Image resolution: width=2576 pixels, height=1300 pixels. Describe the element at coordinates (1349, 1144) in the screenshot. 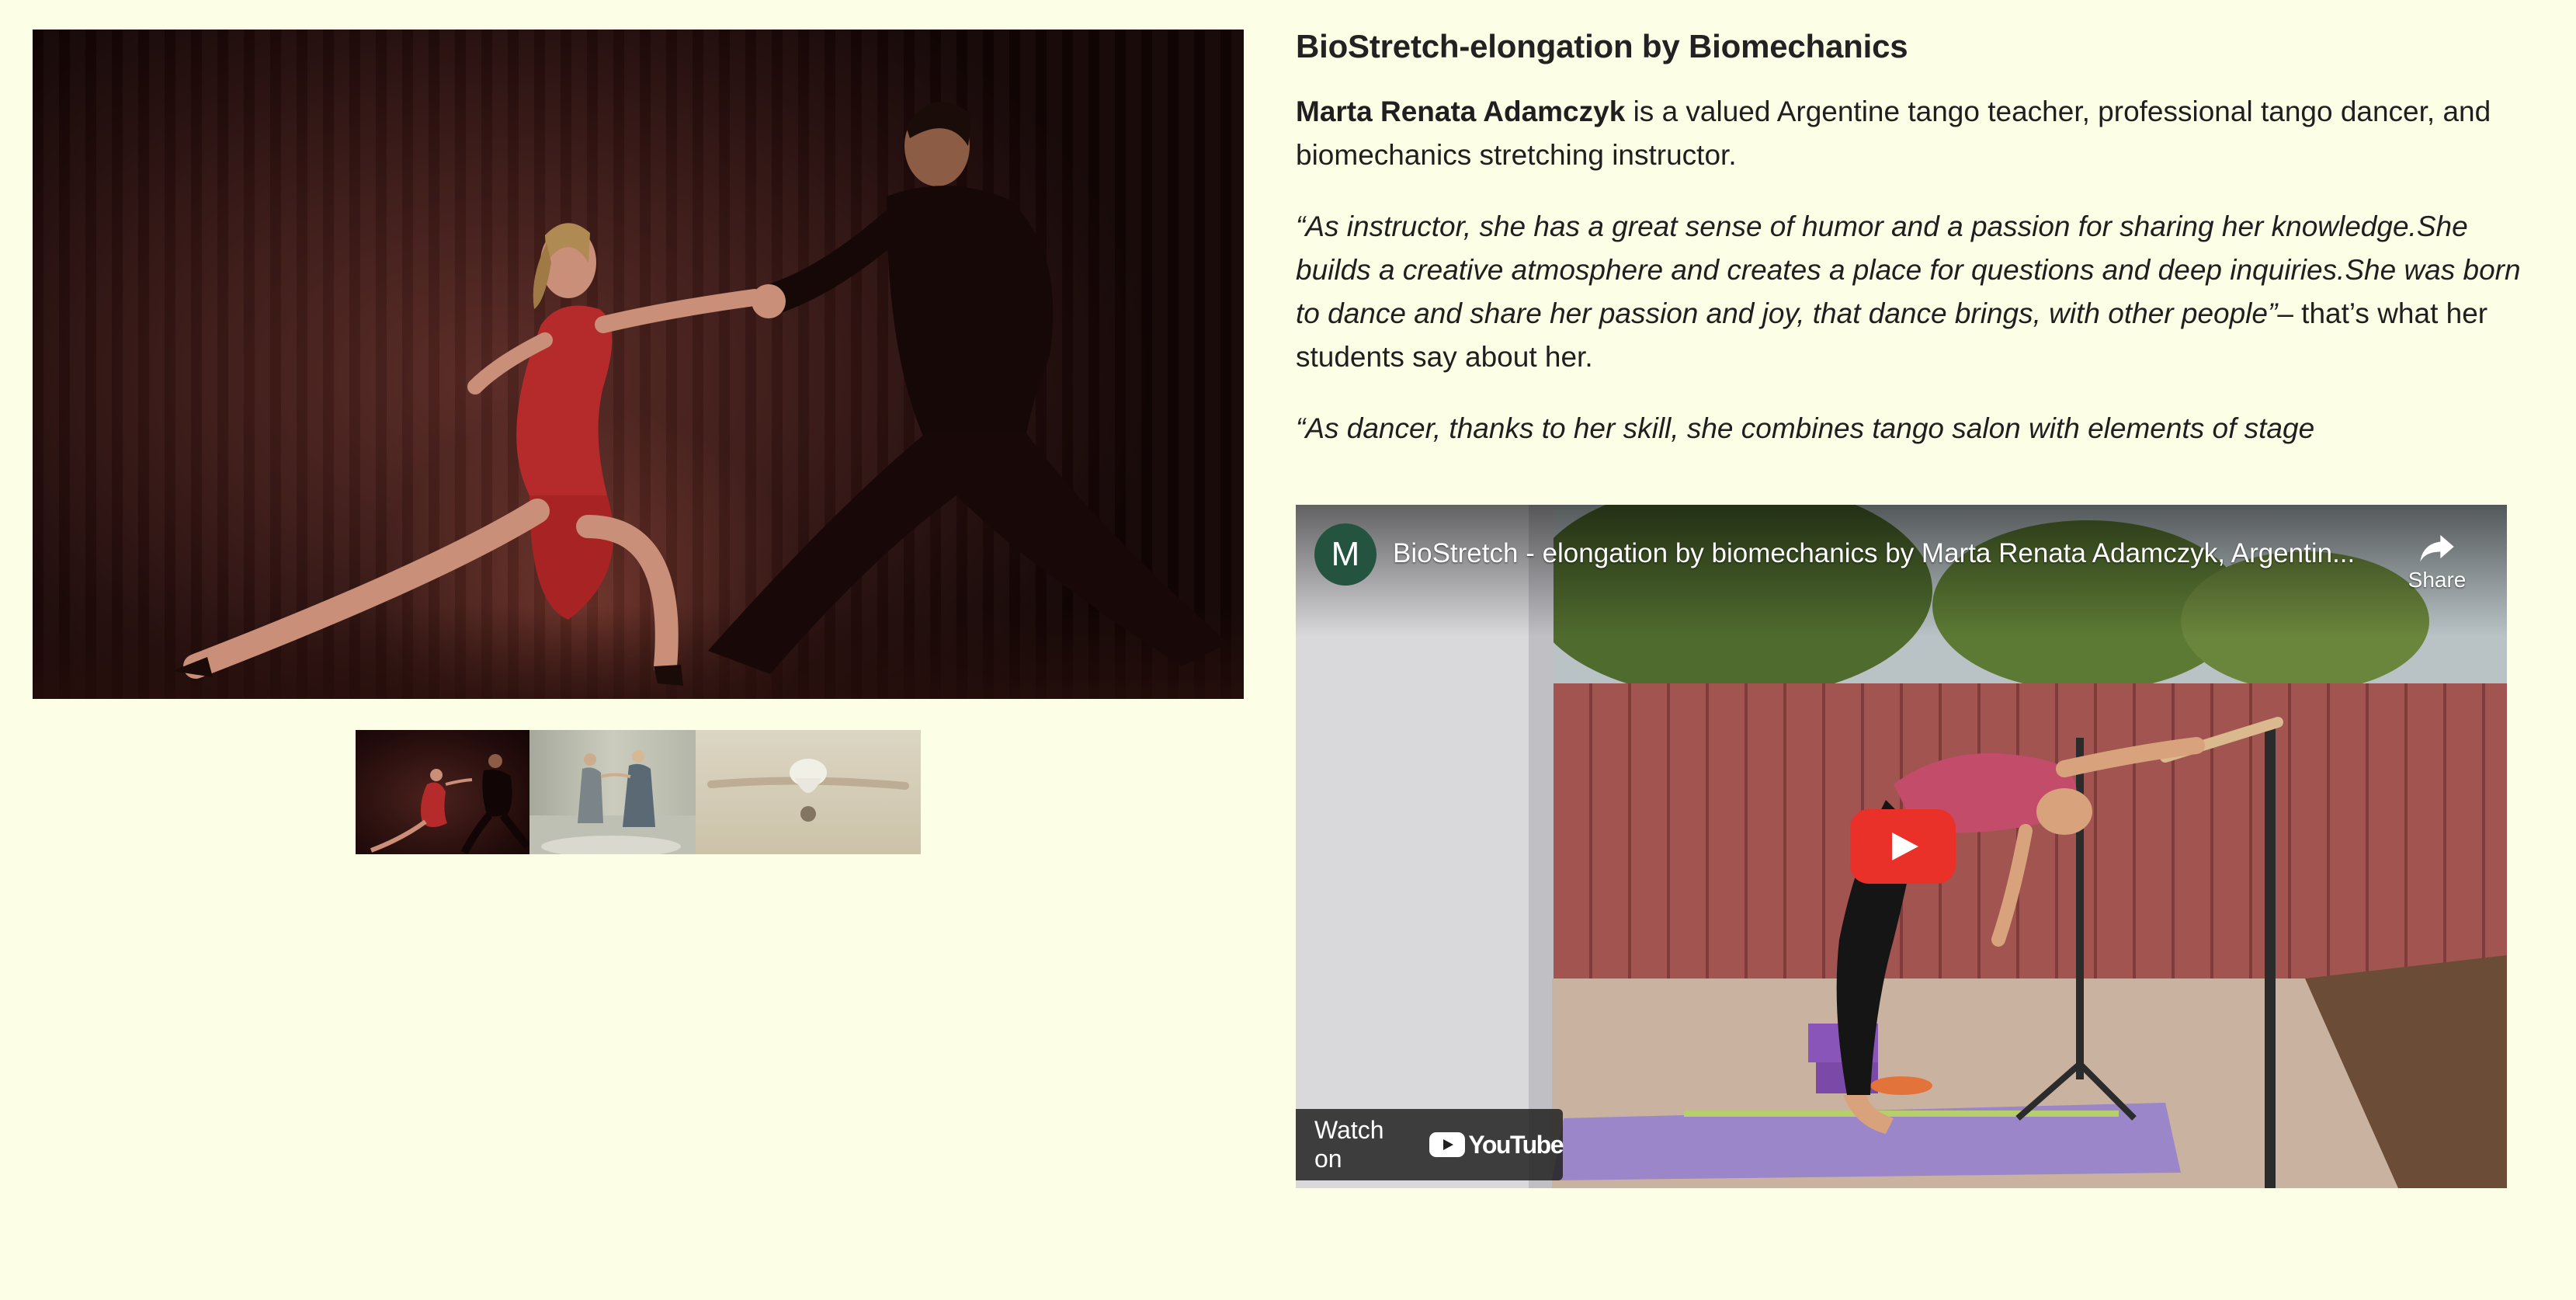

I see `watch-on-label: Watch on` at that location.